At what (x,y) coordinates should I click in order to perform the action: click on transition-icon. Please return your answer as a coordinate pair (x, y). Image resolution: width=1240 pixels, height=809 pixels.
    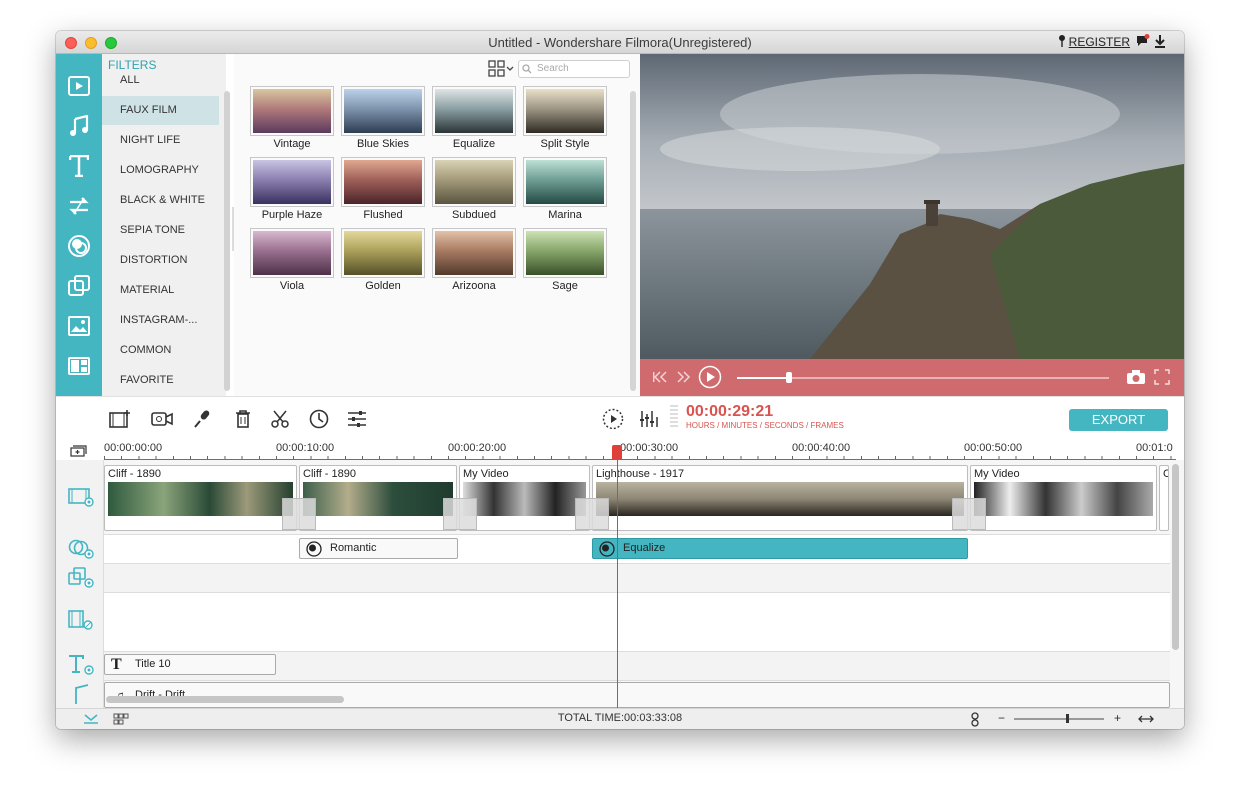
    Looking at the image, I should click on (79, 206).